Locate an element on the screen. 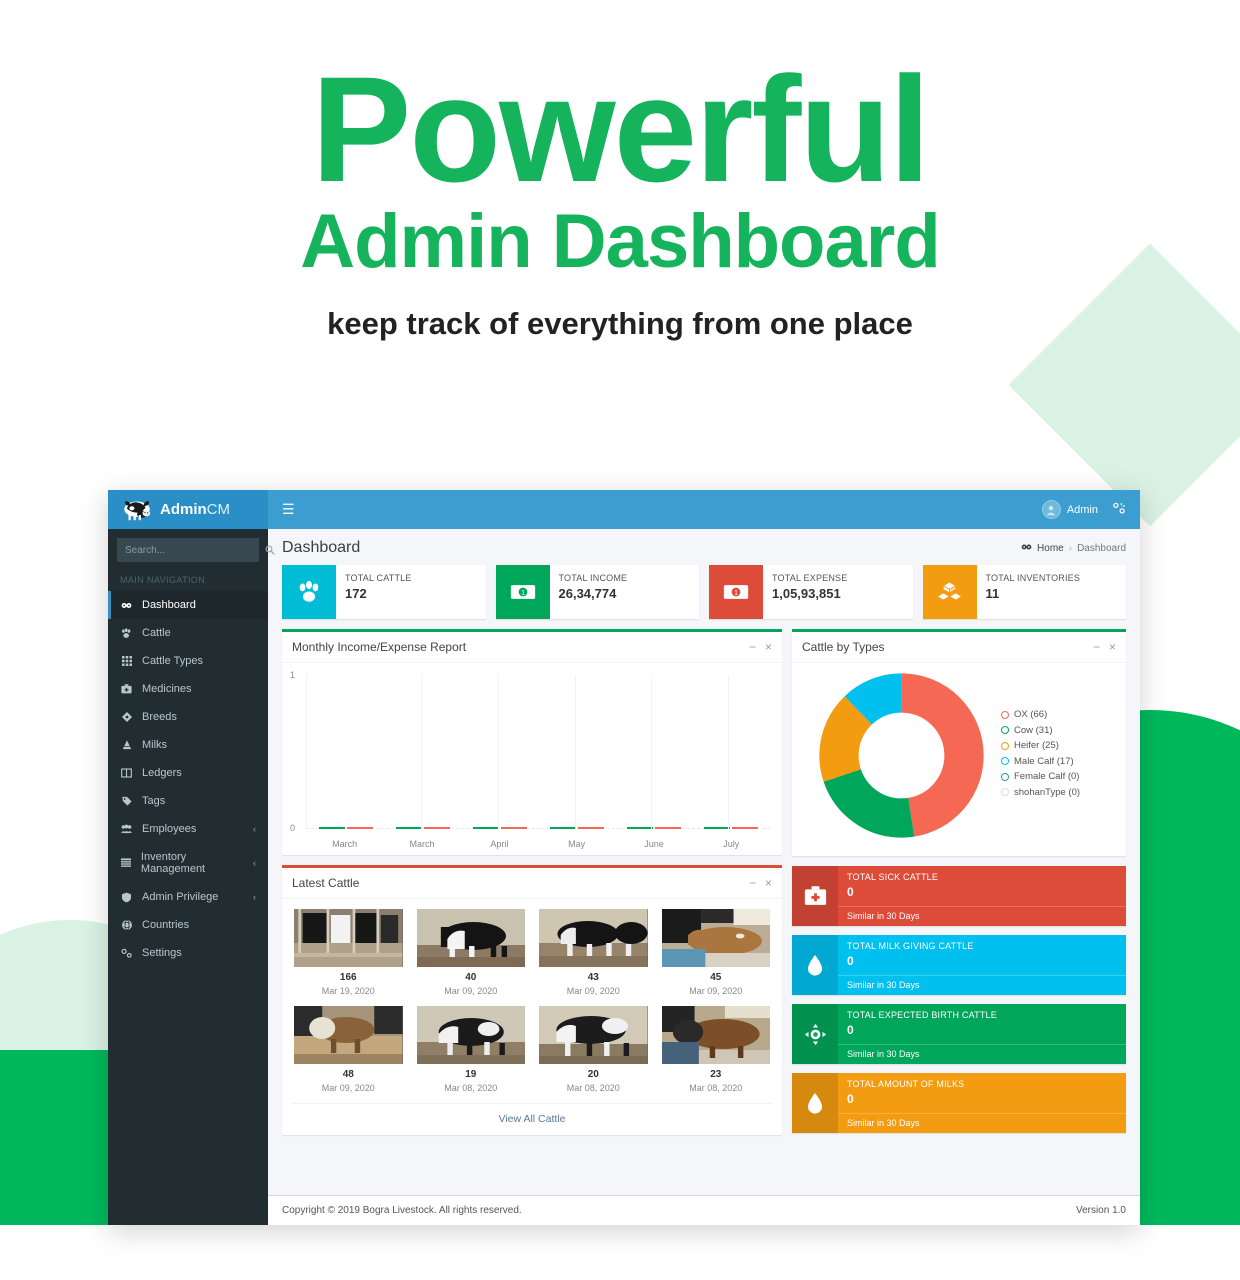 This screenshot has height=1280, width=1240. view-all-cattle-link: View All Cattle is located at coordinates (532, 1119).